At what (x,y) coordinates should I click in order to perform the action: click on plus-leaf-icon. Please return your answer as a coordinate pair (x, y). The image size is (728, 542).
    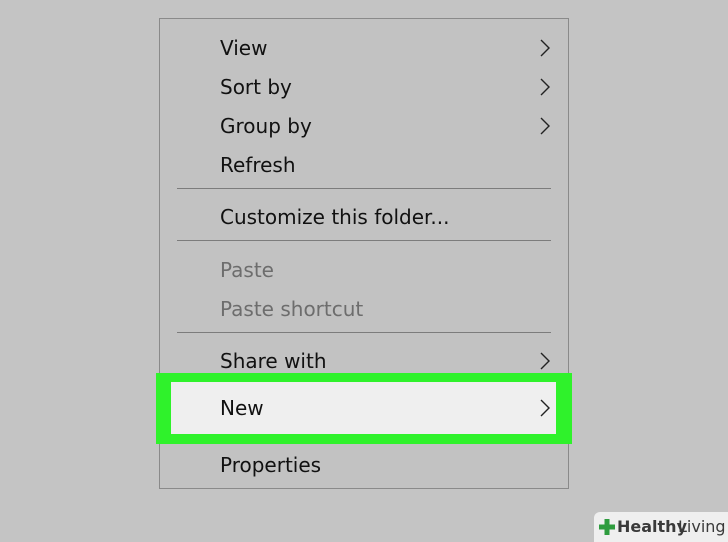
    Looking at the image, I should click on (607, 527).